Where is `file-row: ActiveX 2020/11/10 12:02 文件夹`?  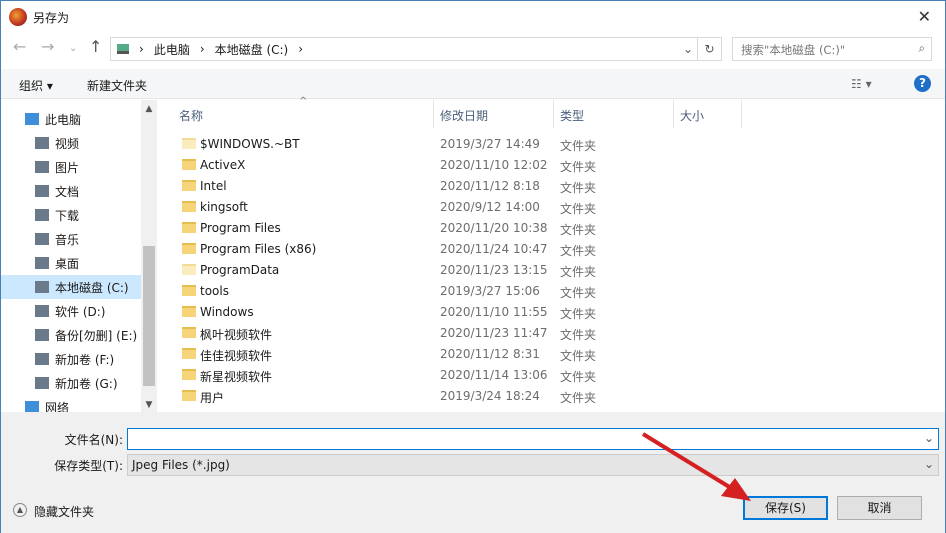
file-row: ActiveX 2020/11/10 12:02 文件夹 is located at coordinates (451, 165).